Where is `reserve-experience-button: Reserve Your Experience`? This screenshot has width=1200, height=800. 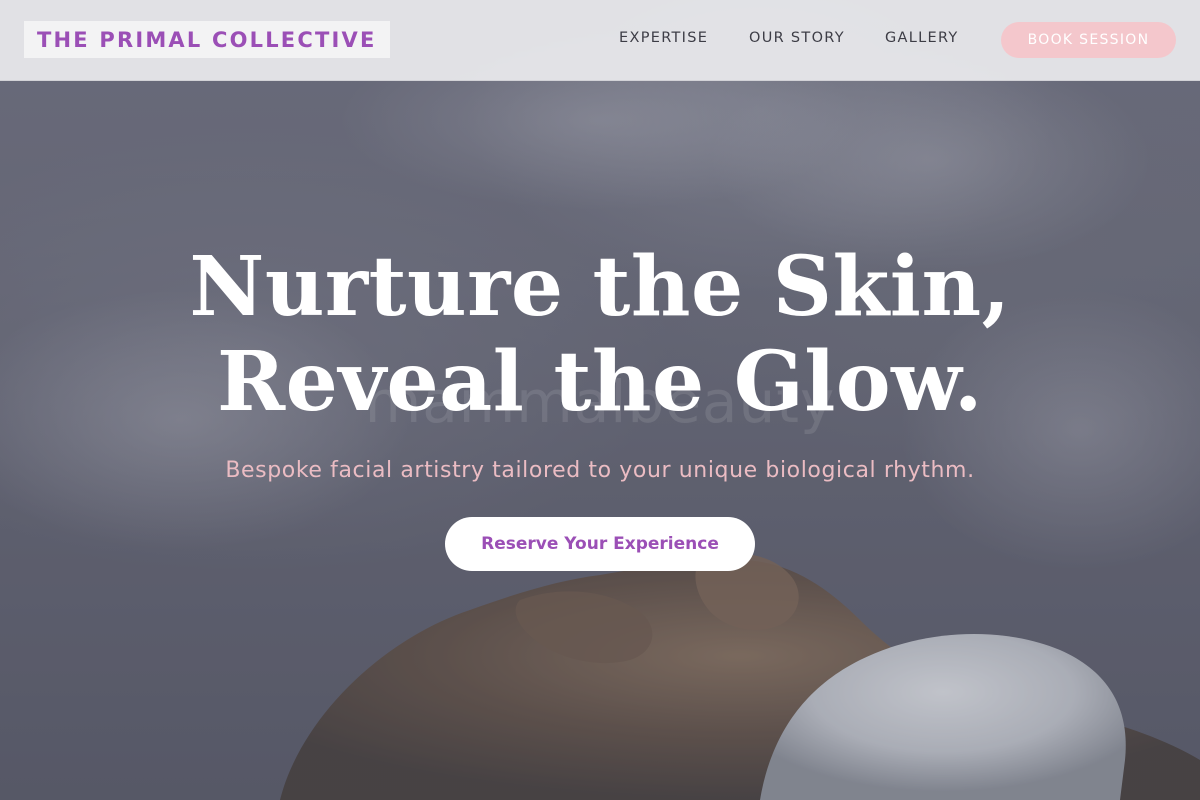 reserve-experience-button: Reserve Your Experience is located at coordinates (600, 544).